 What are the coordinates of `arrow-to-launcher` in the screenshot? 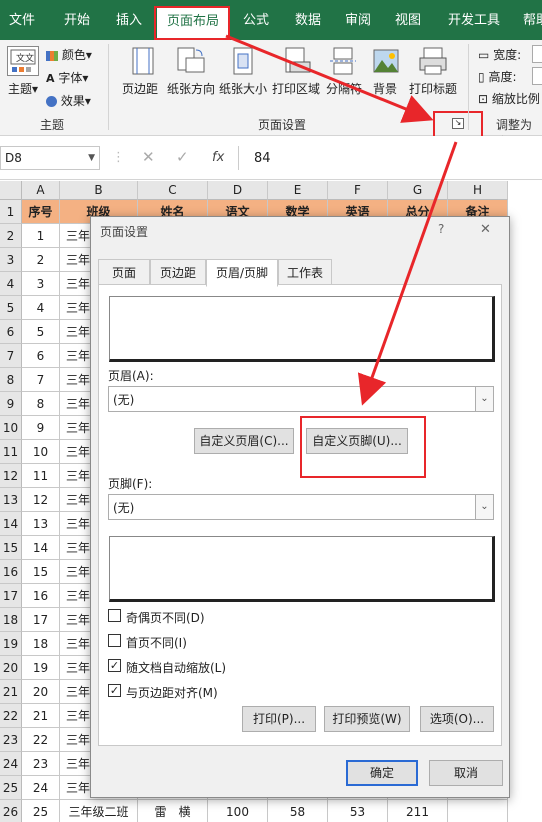 It's located at (329, 78).